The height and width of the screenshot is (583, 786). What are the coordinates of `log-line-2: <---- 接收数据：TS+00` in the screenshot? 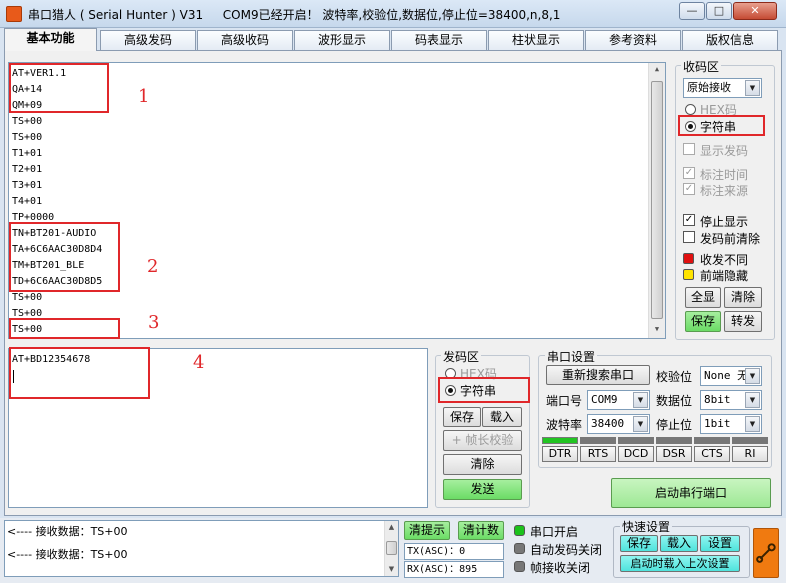 It's located at (67, 554).